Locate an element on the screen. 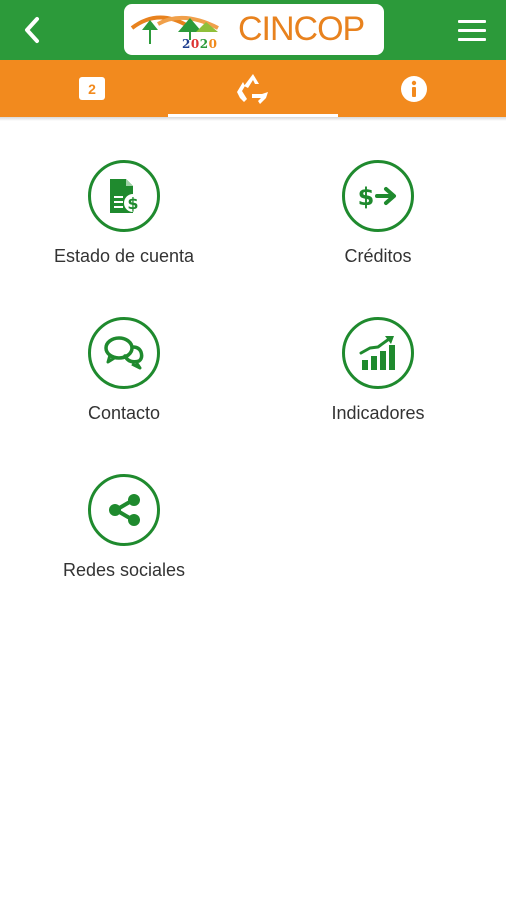 Image resolution: width=506 pixels, height=900 pixels. hamburger-menu-icon is located at coordinates (473, 30).